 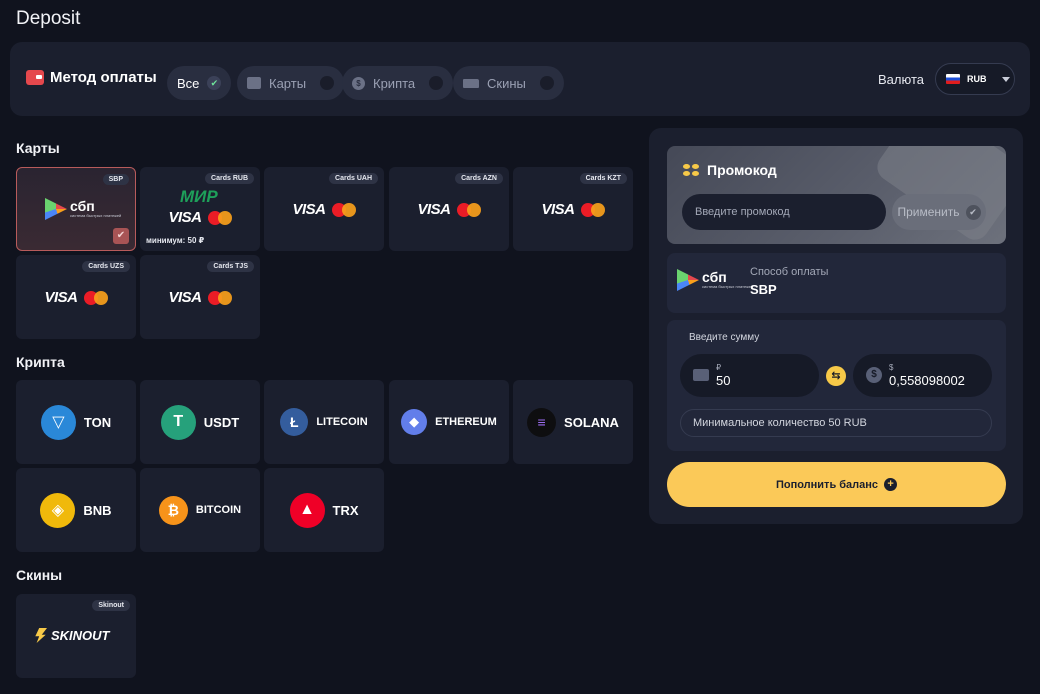 I want to click on card-badge: Cards KZT, so click(x=603, y=178).